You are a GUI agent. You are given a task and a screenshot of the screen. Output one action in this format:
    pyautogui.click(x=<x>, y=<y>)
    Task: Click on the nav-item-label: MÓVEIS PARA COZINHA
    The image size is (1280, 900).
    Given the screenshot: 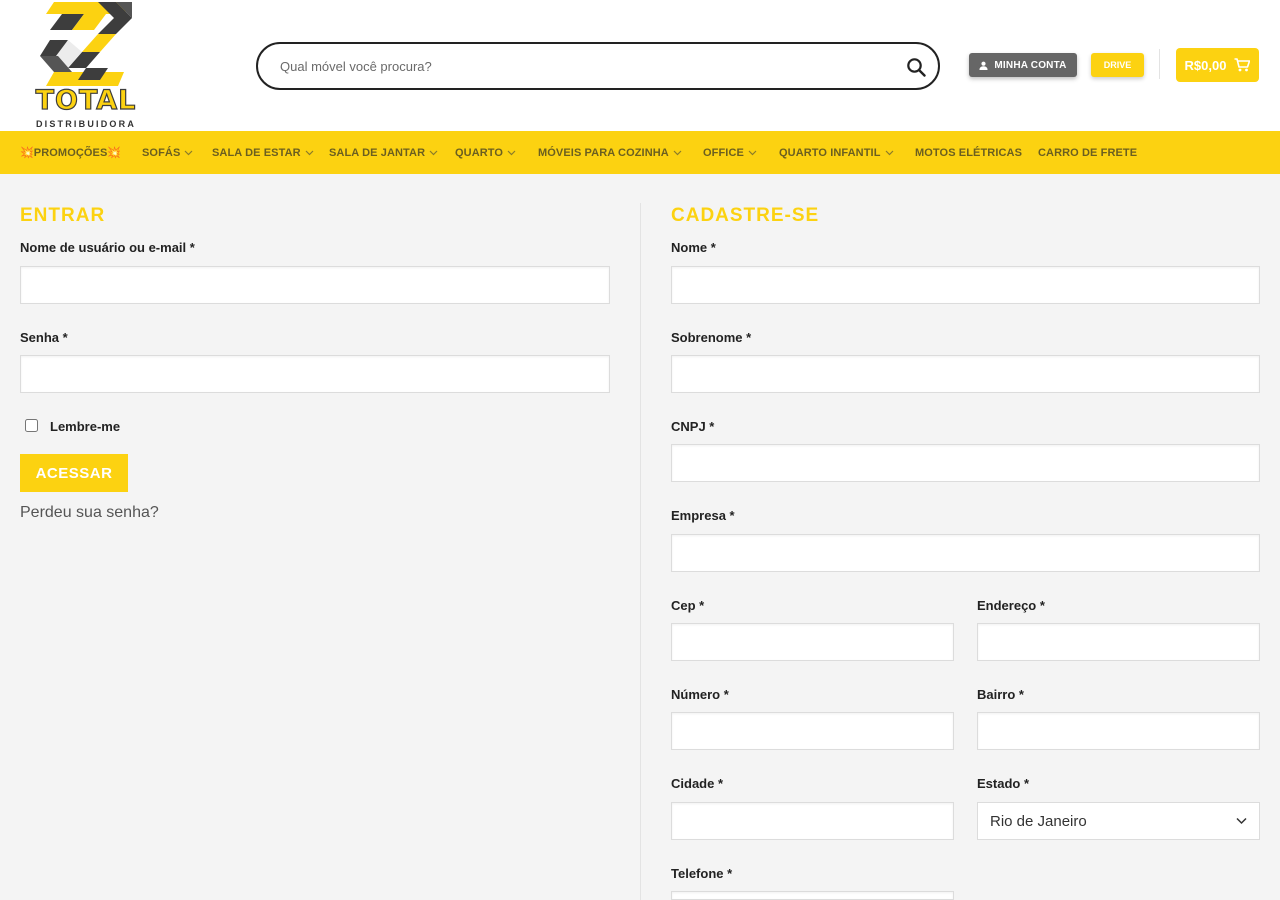 What is the action you would take?
    pyautogui.click(x=603, y=152)
    